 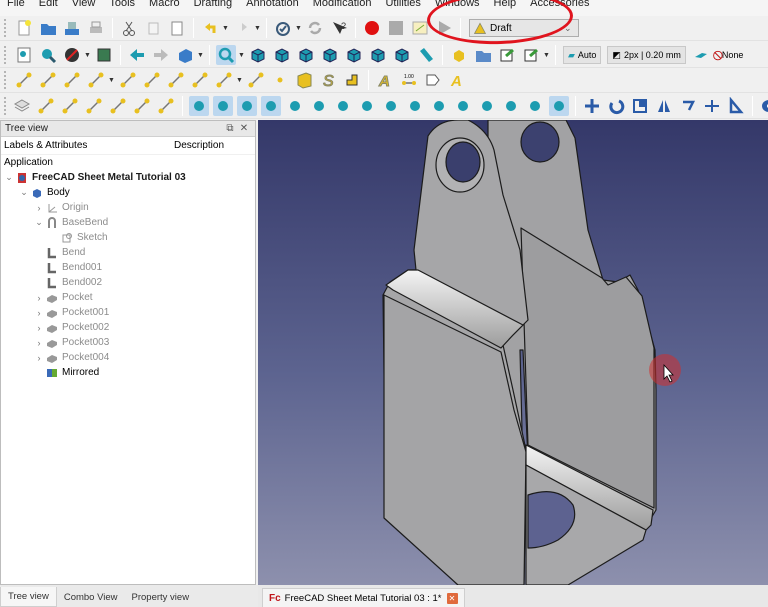 What do you see at coordinates (459, 55) in the screenshot?
I see `part-icon` at bounding box center [459, 55].